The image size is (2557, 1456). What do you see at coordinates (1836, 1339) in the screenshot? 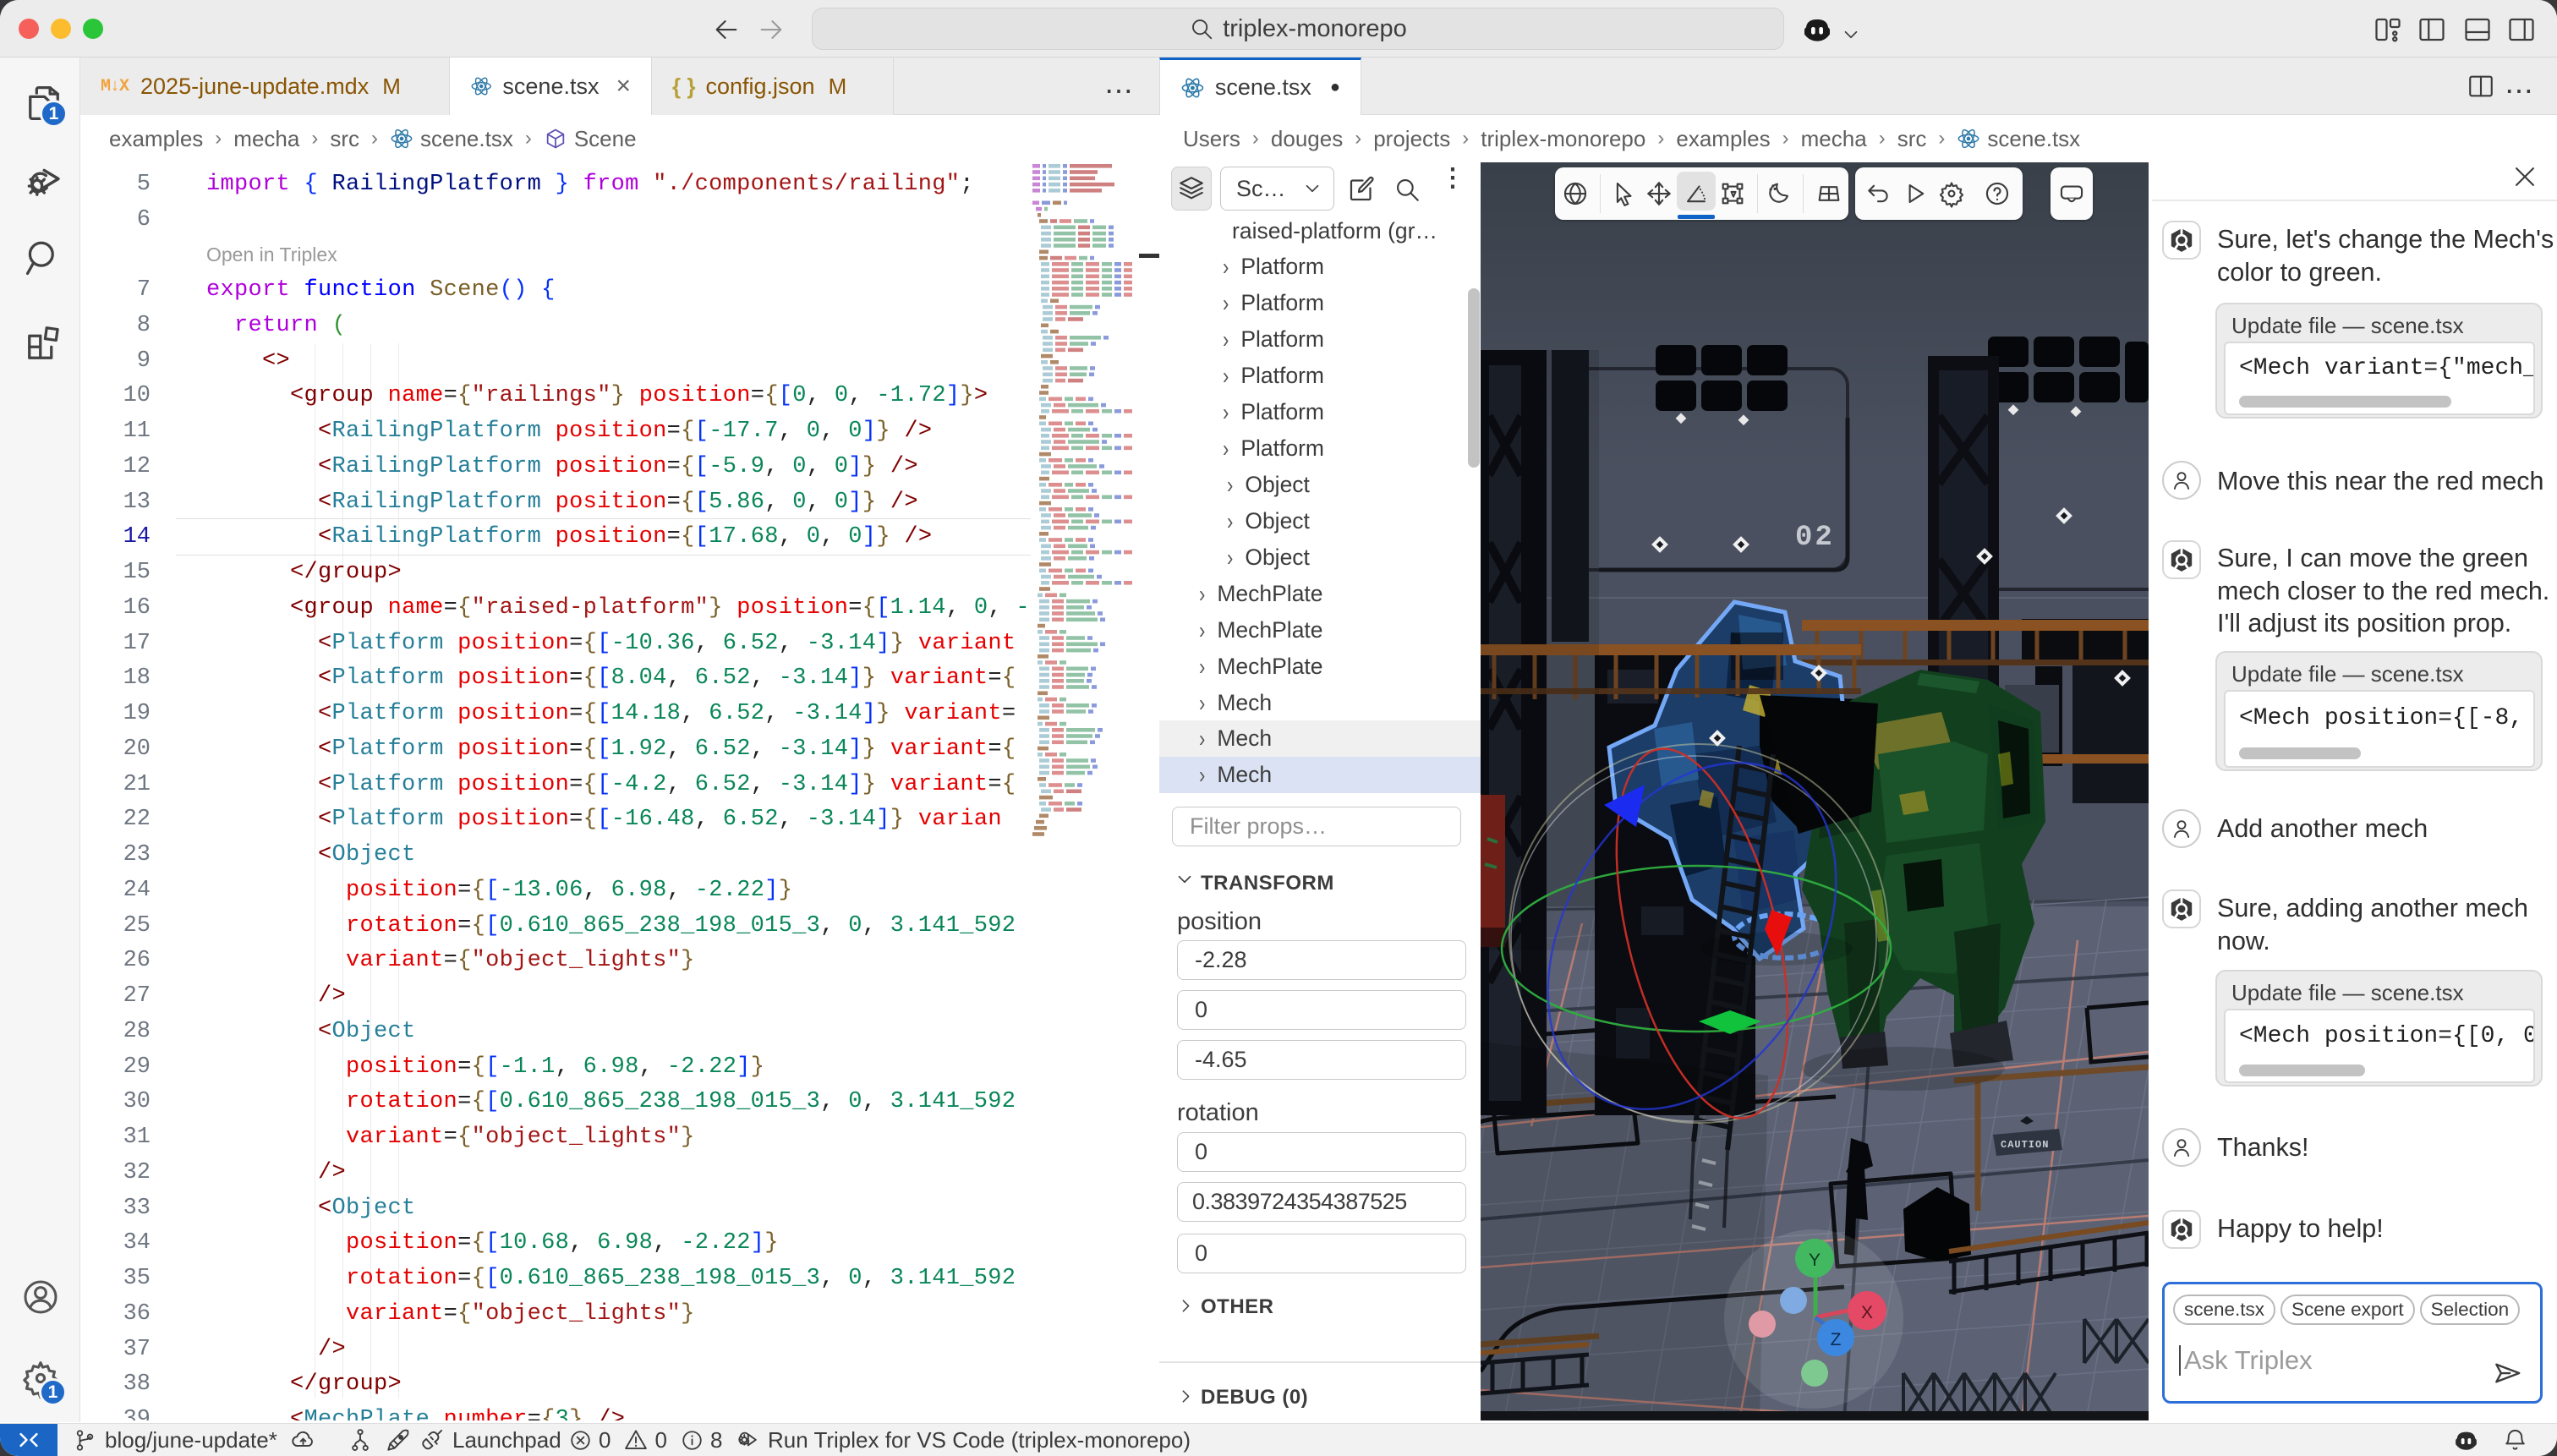
I see `svg-text: Z` at bounding box center [1836, 1339].